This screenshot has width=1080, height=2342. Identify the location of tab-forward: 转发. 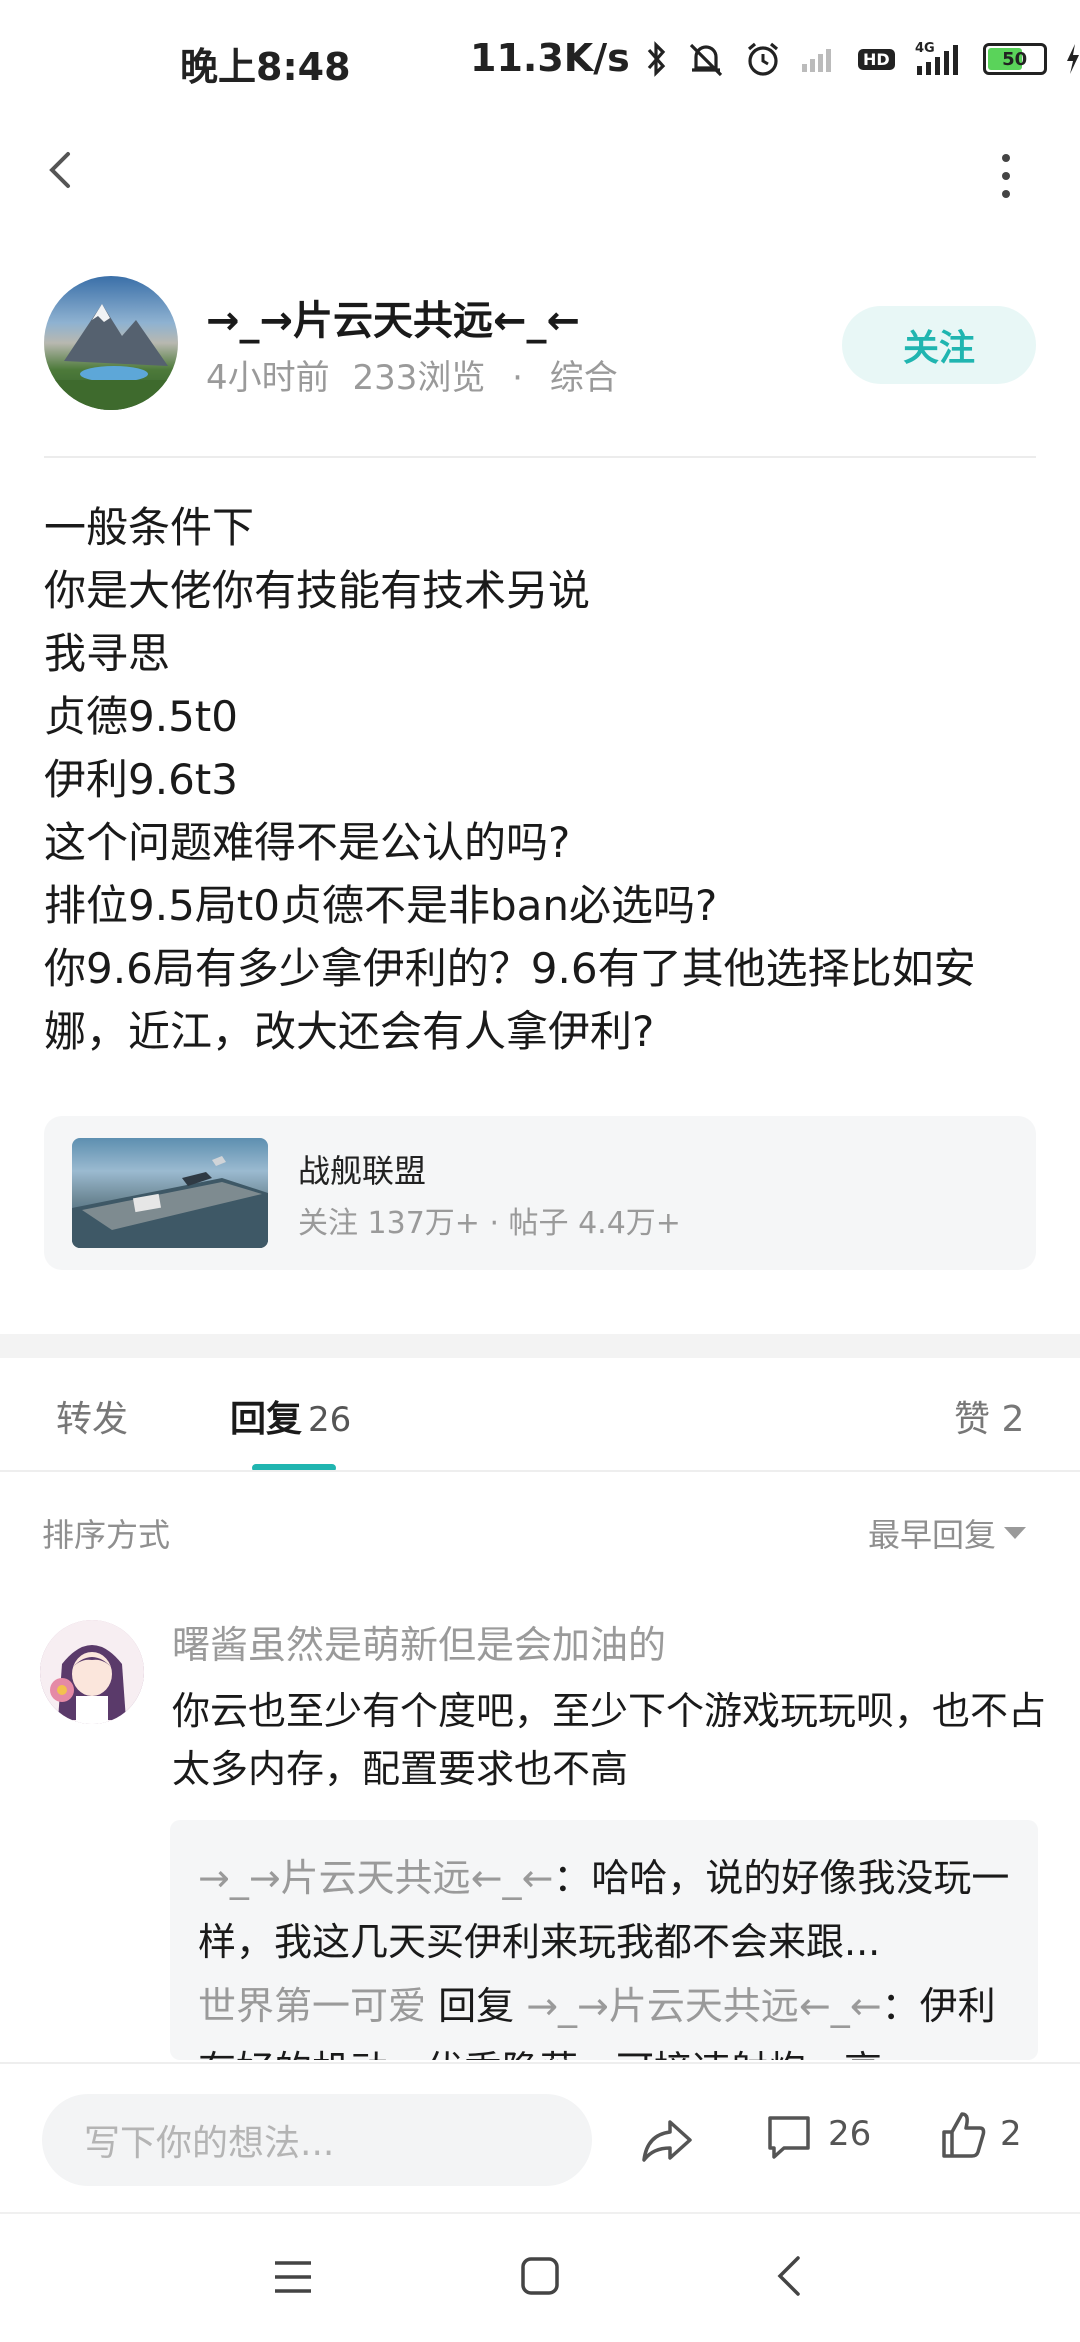
(92, 1416).